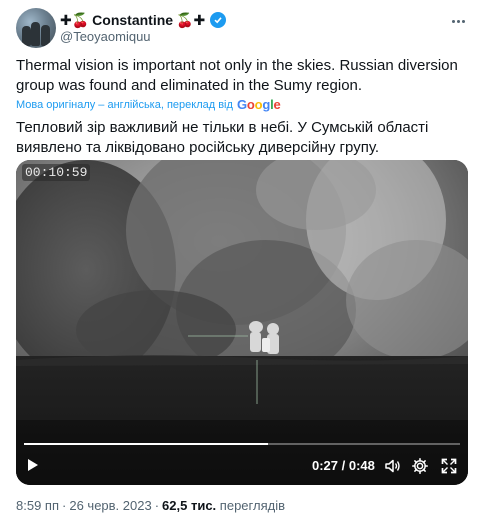 This screenshot has width=485, height=527. Describe the element at coordinates (146, 444) in the screenshot. I see `progress-fill` at that location.